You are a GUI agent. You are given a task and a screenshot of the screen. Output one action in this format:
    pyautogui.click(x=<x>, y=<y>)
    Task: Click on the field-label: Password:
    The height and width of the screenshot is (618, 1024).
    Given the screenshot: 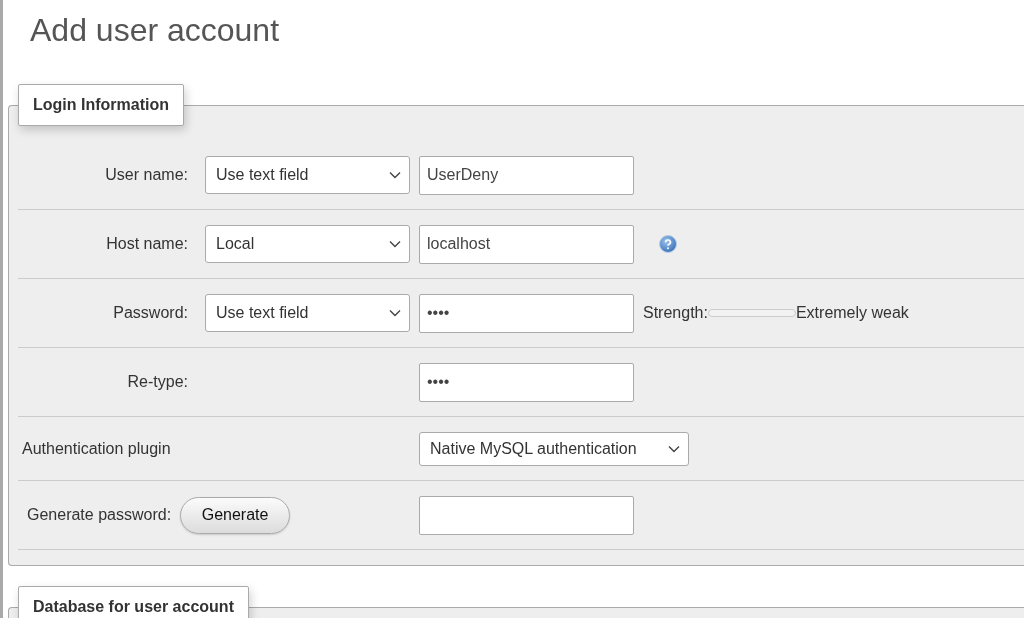 What is the action you would take?
    pyautogui.click(x=151, y=313)
    